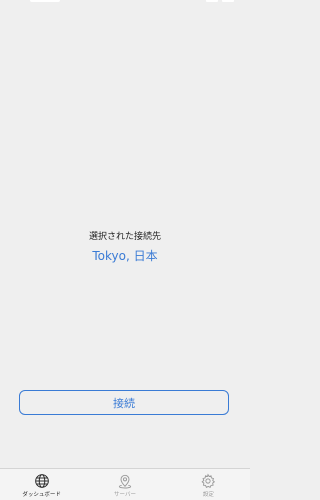 The height and width of the screenshot is (500, 320). What do you see at coordinates (41, 495) in the screenshot?
I see `tab-dashboard-label: ダッシュボード` at bounding box center [41, 495].